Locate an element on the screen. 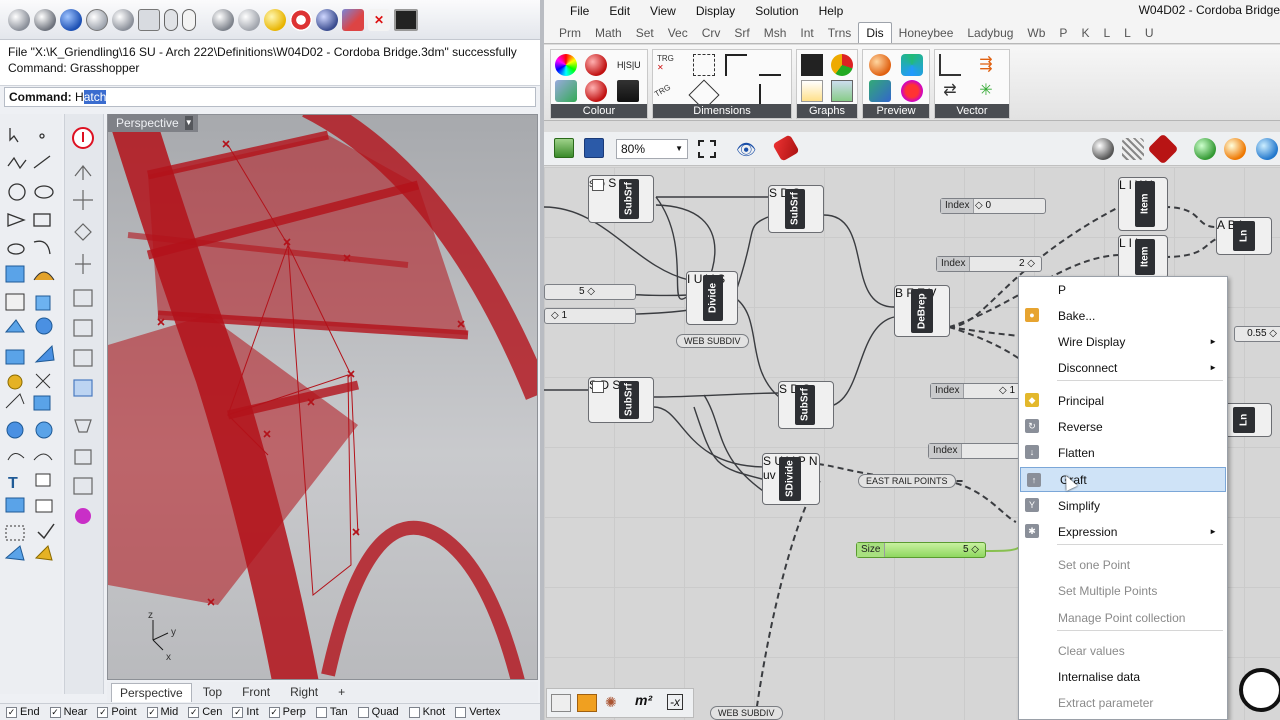 This screenshot has width=1280, height=720. monitor-icon is located at coordinates (406, 19).